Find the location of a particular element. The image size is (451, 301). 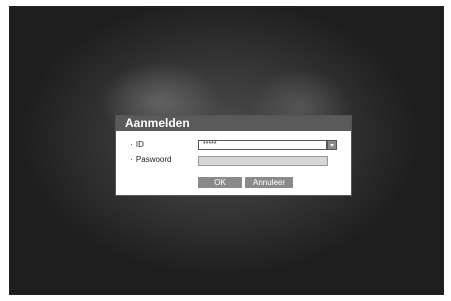

id-label-row: · ID is located at coordinates (137, 145).